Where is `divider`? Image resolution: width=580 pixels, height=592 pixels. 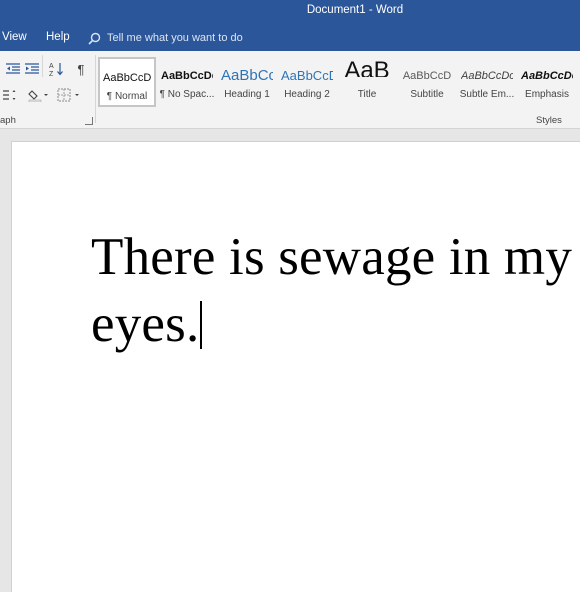 divider is located at coordinates (42, 66).